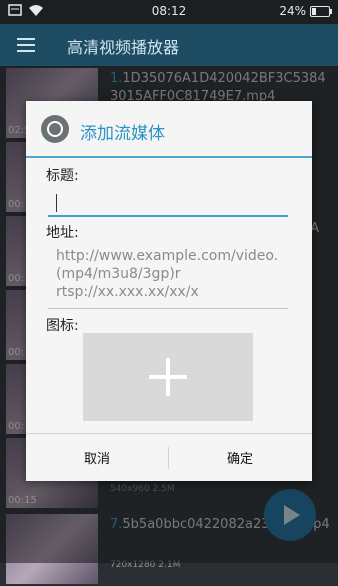 Image resolution: width=338 pixels, height=586 pixels. Describe the element at coordinates (62, 176) in the screenshot. I see `title-label: 标题:` at that location.